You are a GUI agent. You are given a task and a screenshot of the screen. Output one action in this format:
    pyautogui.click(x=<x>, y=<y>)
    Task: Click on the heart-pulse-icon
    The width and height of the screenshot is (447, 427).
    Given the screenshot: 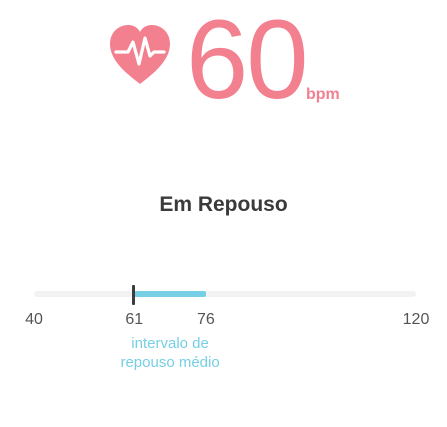 What is the action you would take?
    pyautogui.click(x=140, y=54)
    